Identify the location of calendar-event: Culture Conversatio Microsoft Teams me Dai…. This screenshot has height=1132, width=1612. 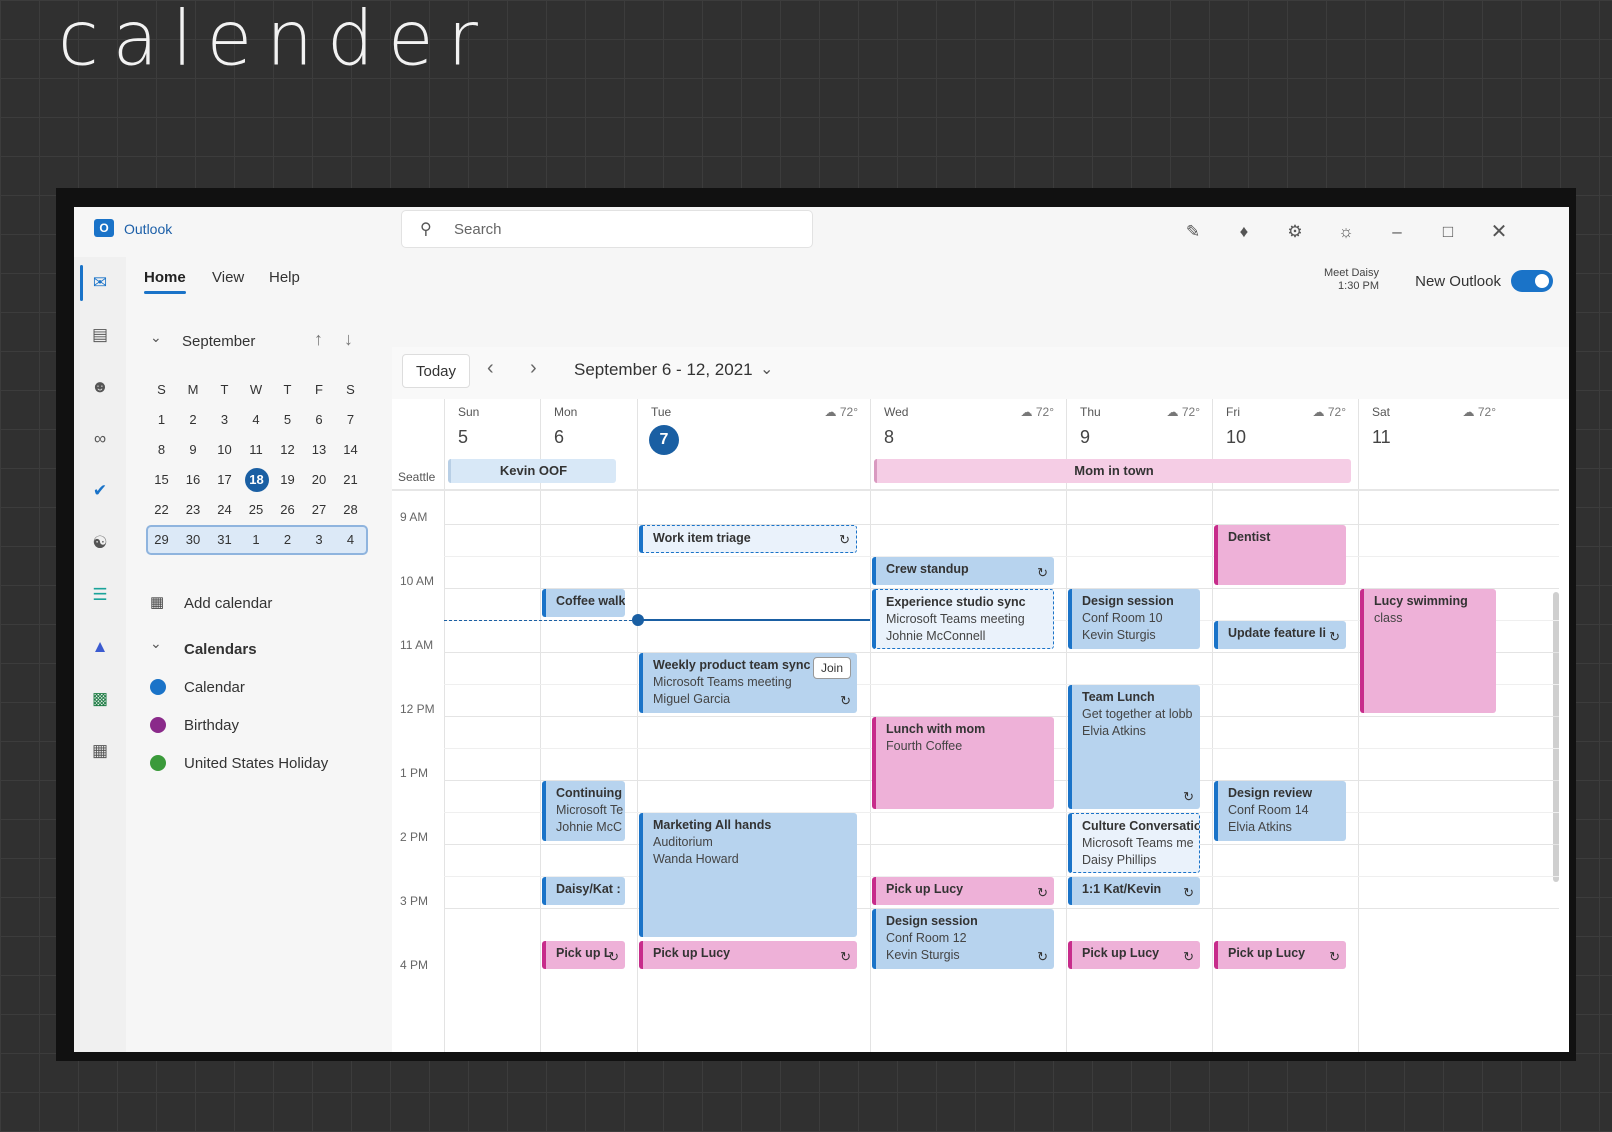
(1134, 843).